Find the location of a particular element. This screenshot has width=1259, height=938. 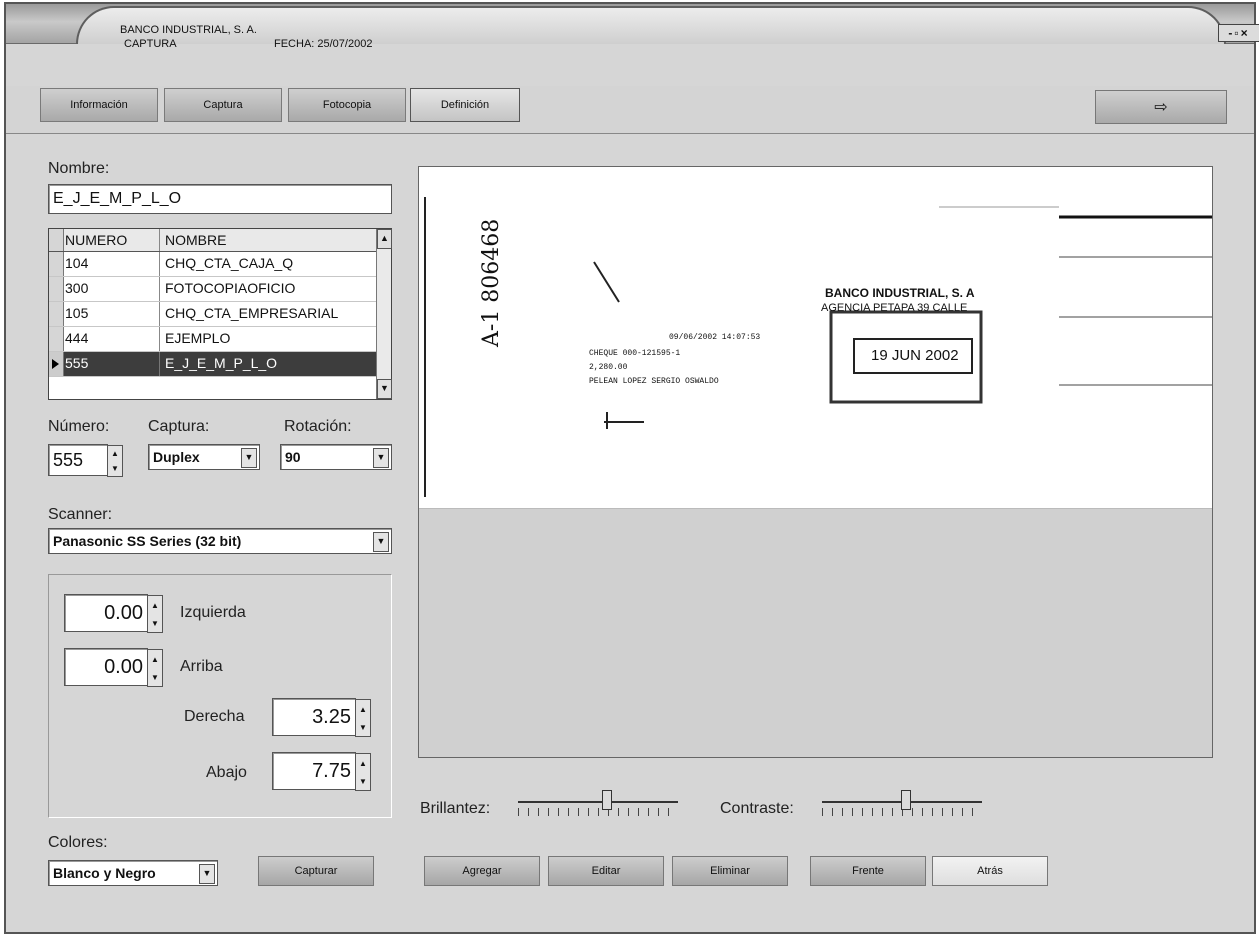

nombre-input: E_J_E_M_P_L_O is located at coordinates (220, 199).